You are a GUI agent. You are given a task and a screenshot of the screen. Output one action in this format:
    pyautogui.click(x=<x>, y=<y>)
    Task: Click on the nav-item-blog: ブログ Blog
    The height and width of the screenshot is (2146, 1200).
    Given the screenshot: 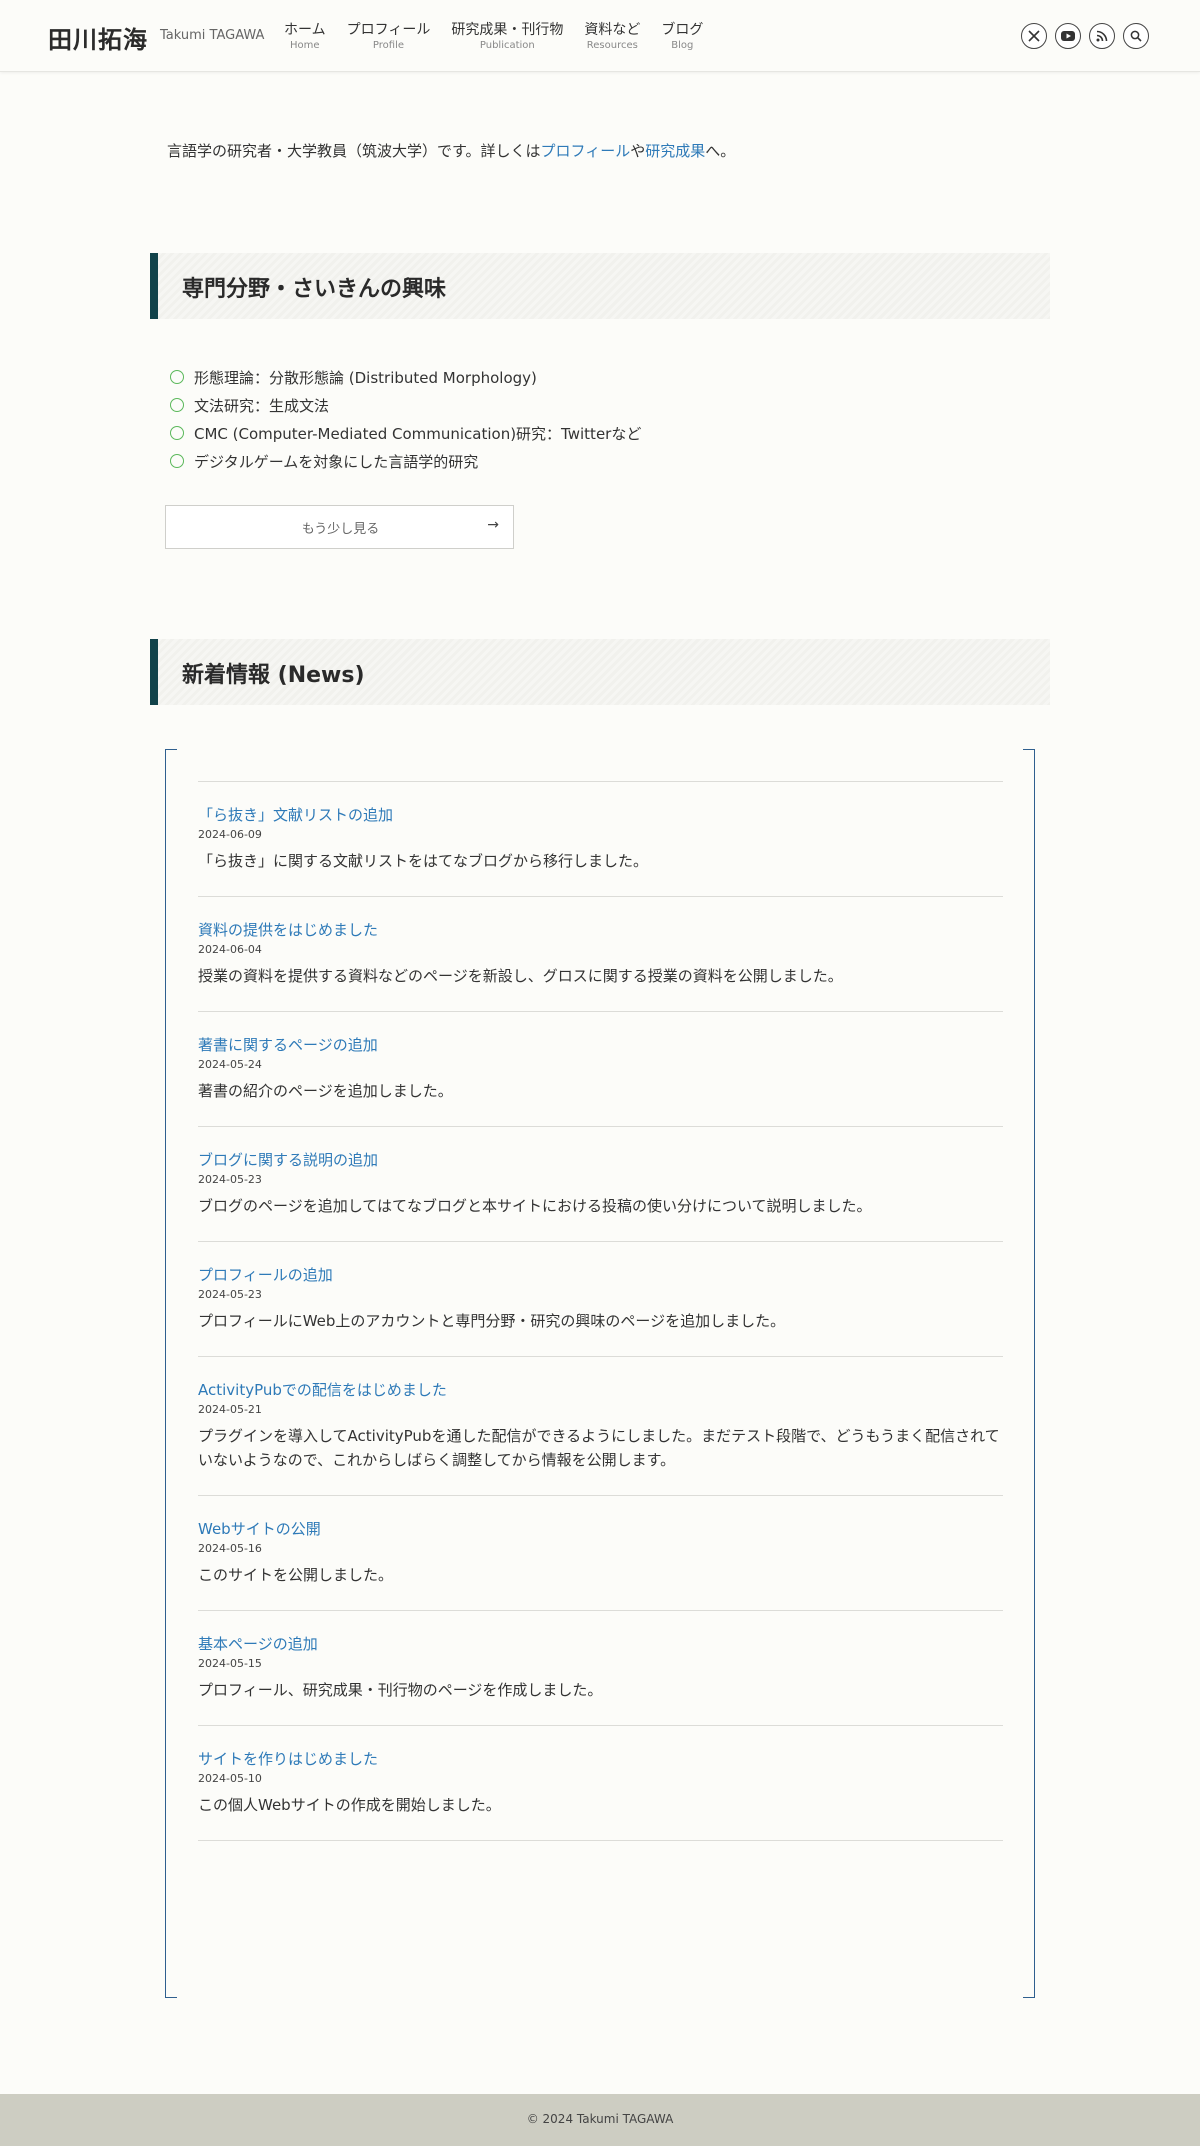 What is the action you would take?
    pyautogui.click(x=682, y=36)
    